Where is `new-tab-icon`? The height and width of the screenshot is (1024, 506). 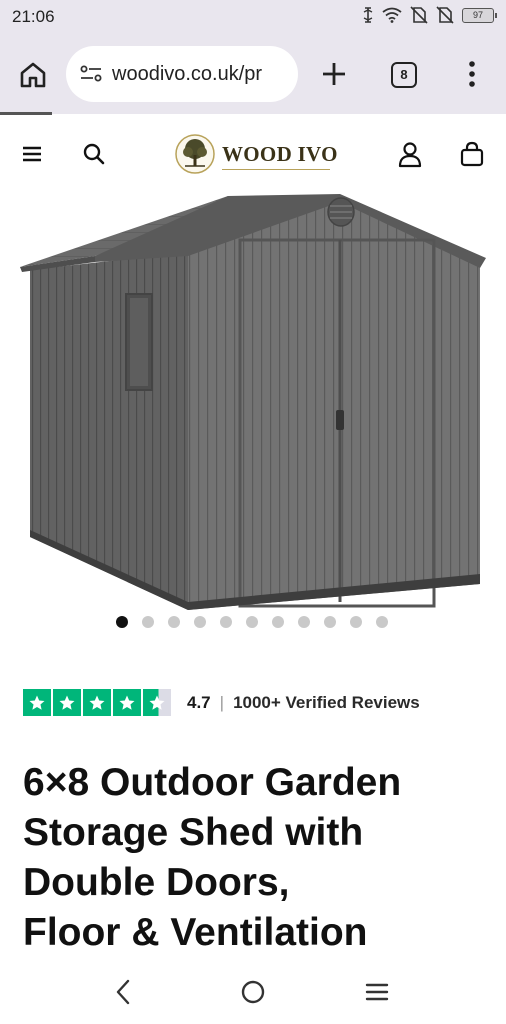 new-tab-icon is located at coordinates (334, 74).